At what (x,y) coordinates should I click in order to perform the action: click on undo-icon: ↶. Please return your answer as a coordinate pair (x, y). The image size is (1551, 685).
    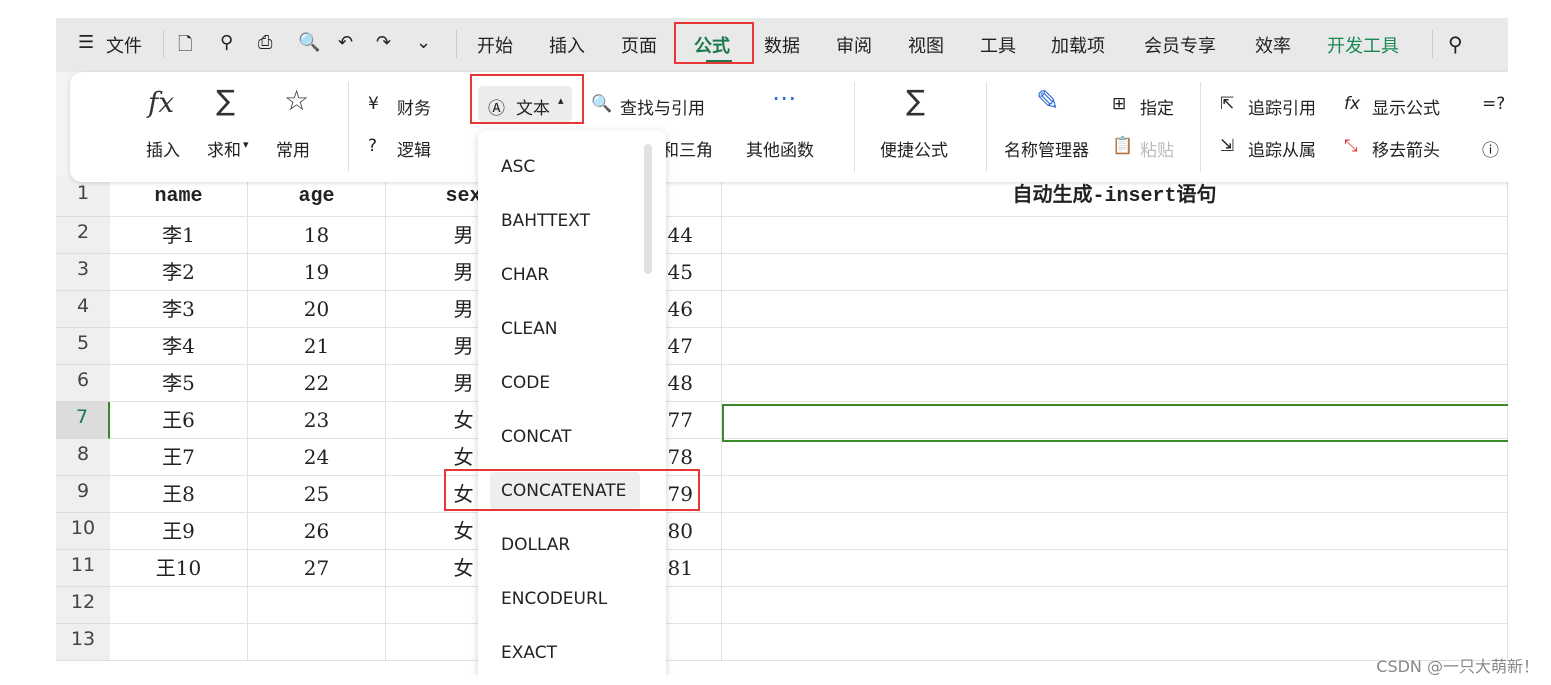
    Looking at the image, I should click on (345, 42).